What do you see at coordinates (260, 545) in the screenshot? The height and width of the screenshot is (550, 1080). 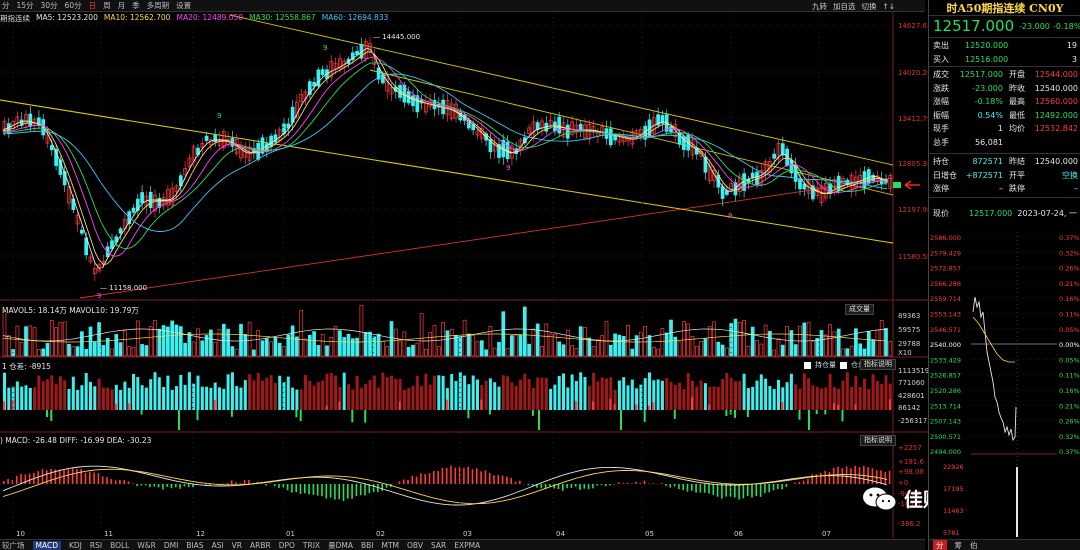 I see `indicator-tab-10: ARBR` at bounding box center [260, 545].